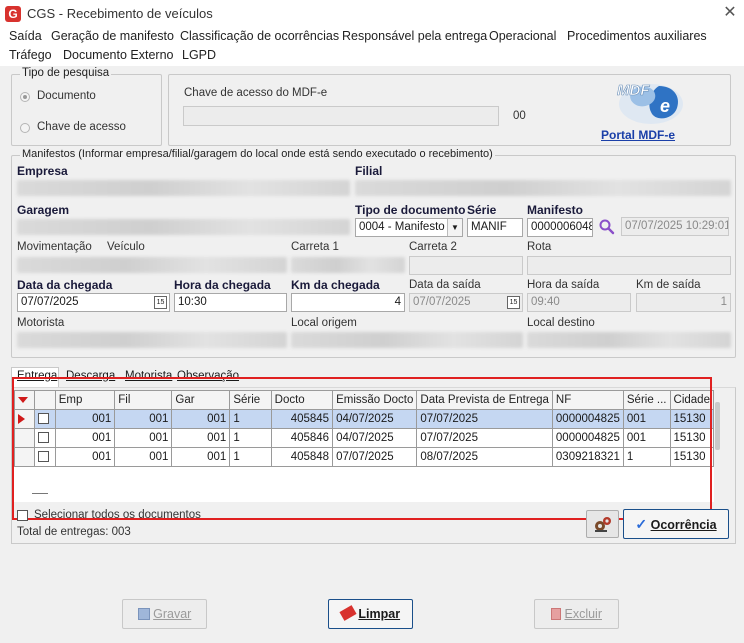 The height and width of the screenshot is (643, 744). I want to click on data-chegada-value: 07/07/2025, so click(50, 302).